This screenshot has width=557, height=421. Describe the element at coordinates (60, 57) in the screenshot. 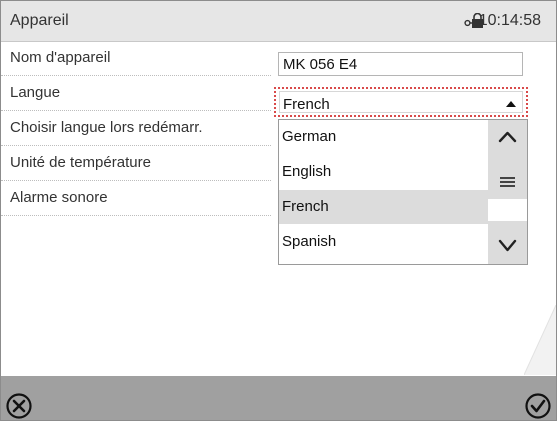

I see `device-name-label: Nom d'appareil` at that location.